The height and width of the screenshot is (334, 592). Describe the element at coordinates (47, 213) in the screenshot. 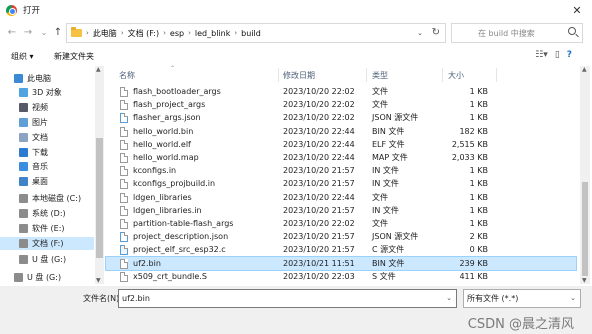

I see `sidebar-item: 系统 (D:)` at that location.